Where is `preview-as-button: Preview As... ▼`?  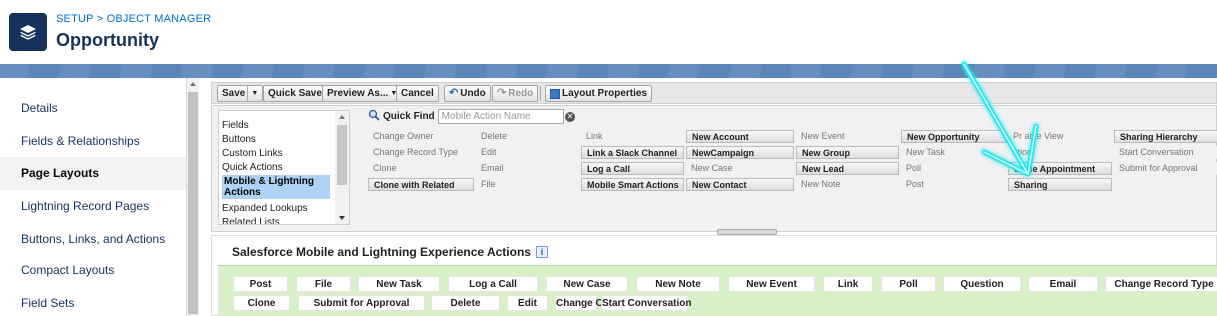 preview-as-button: Preview As... ▼ is located at coordinates (362, 93).